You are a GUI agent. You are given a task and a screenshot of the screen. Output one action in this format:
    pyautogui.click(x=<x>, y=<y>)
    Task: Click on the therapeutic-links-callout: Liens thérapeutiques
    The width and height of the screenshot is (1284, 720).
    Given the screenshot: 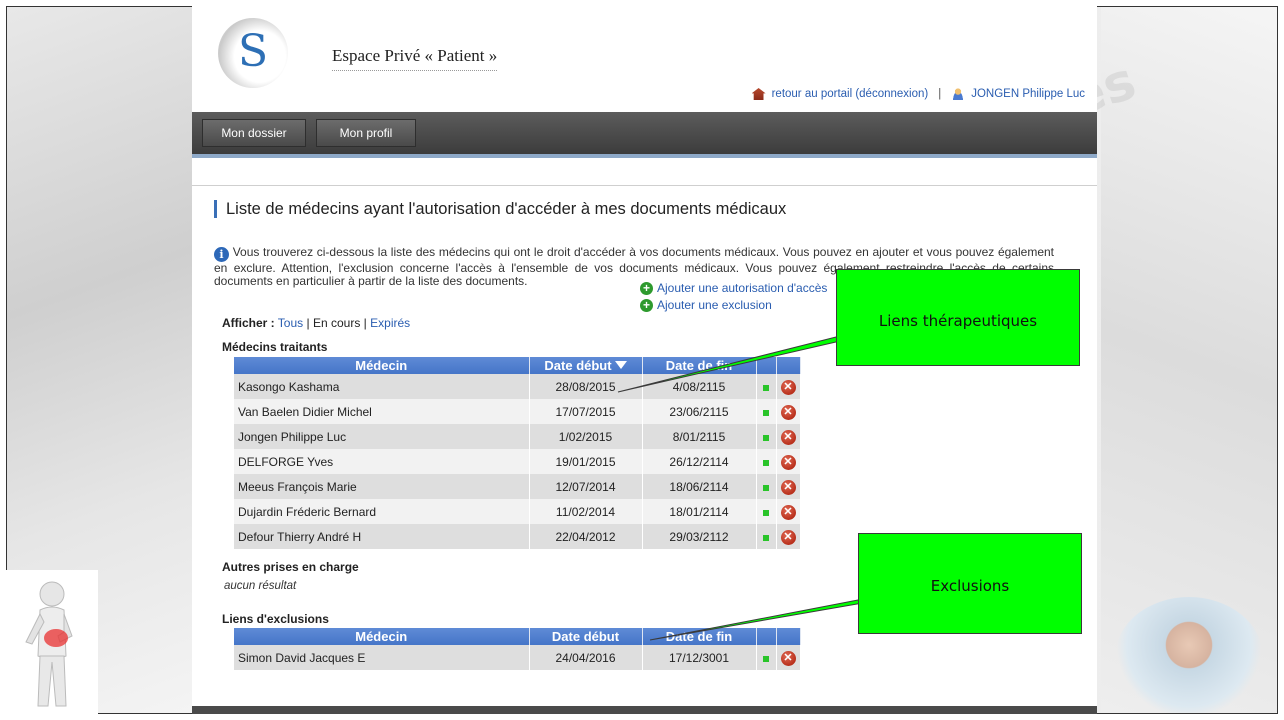 What is the action you would take?
    pyautogui.click(x=958, y=317)
    